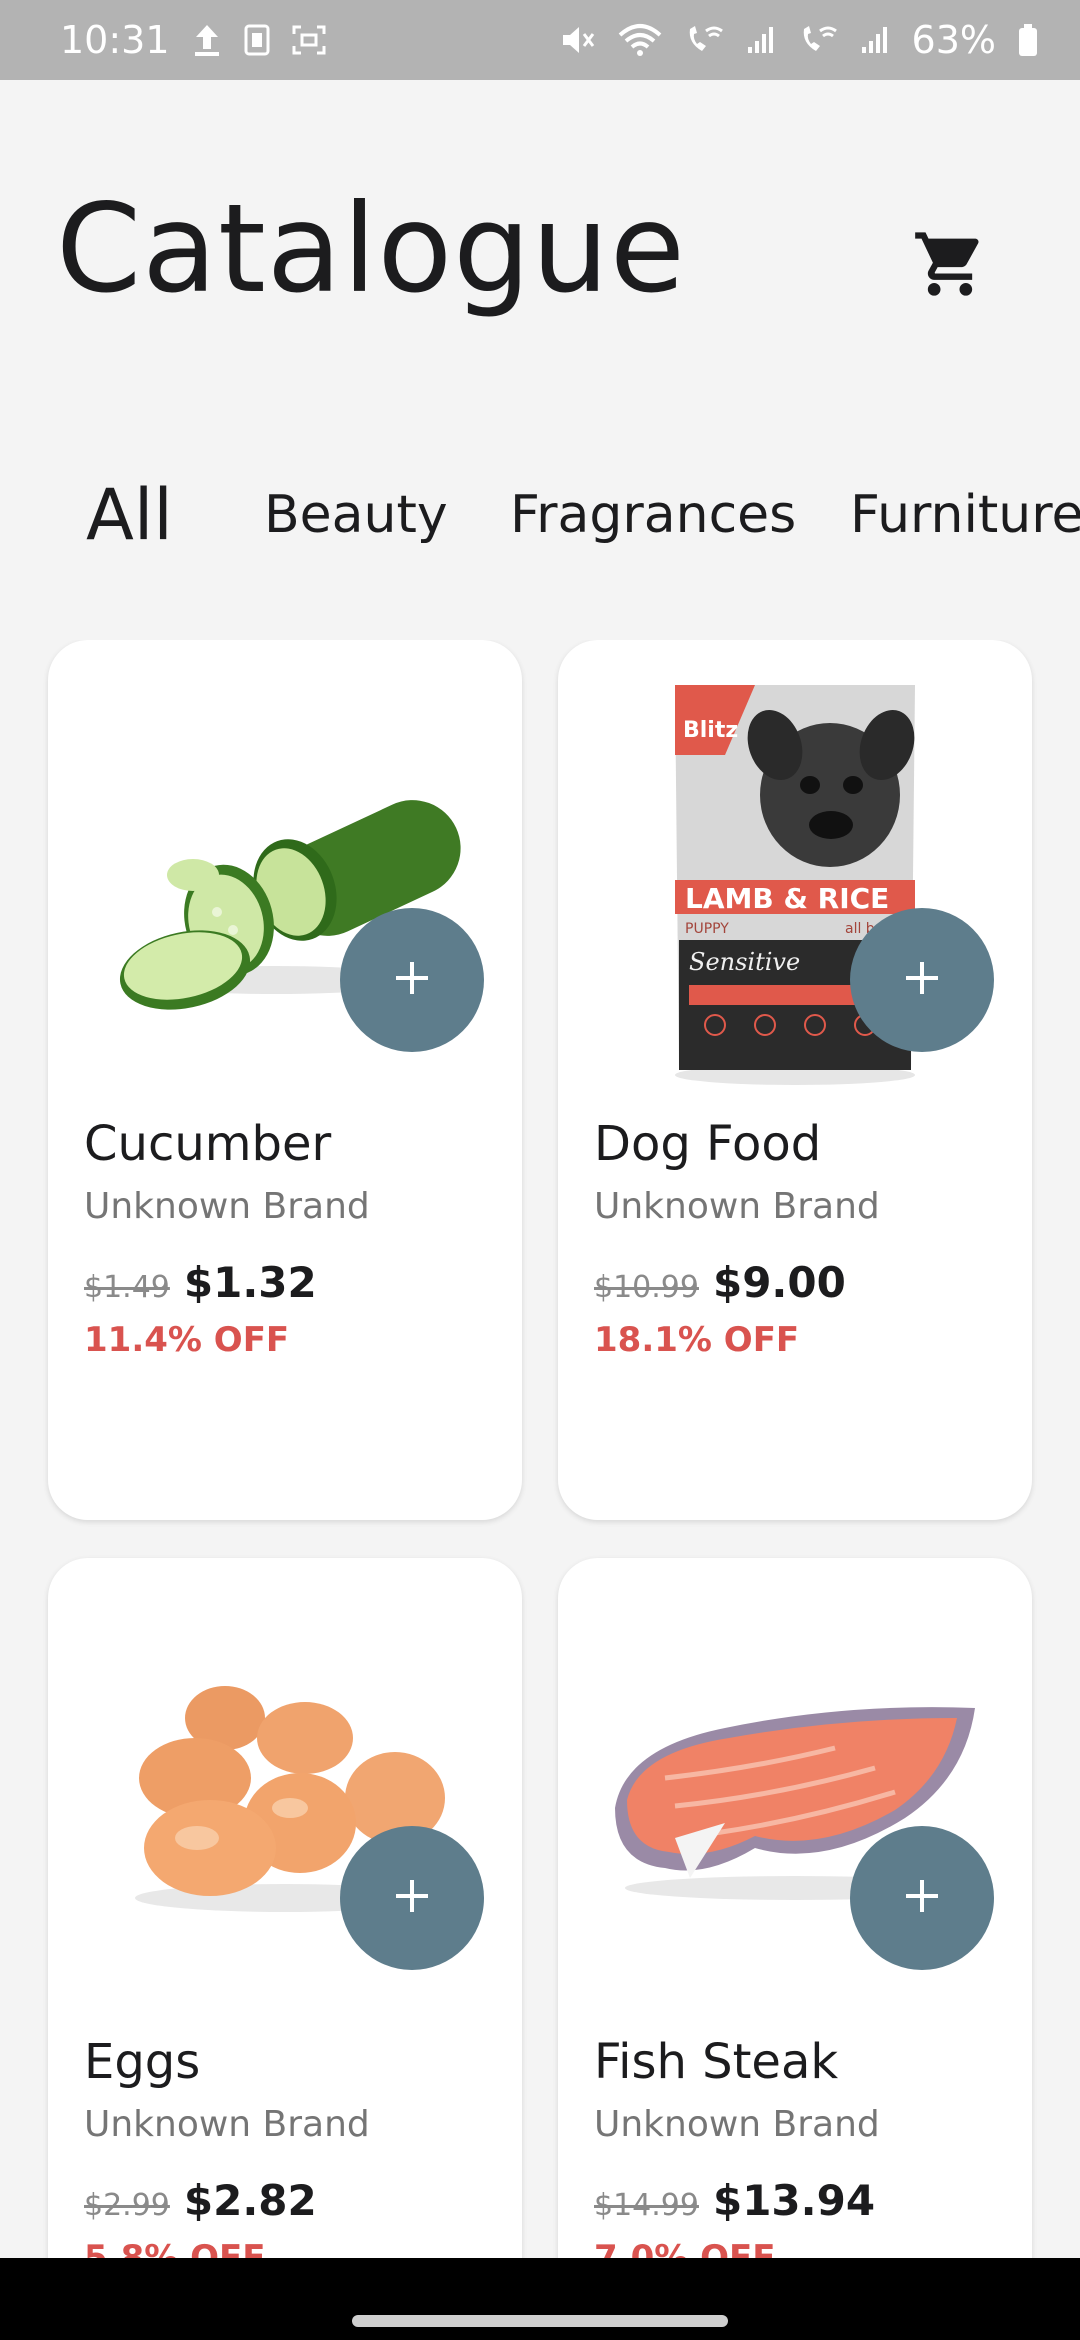  Describe the element at coordinates (1028, 40) in the screenshot. I see `battery-icon` at that location.